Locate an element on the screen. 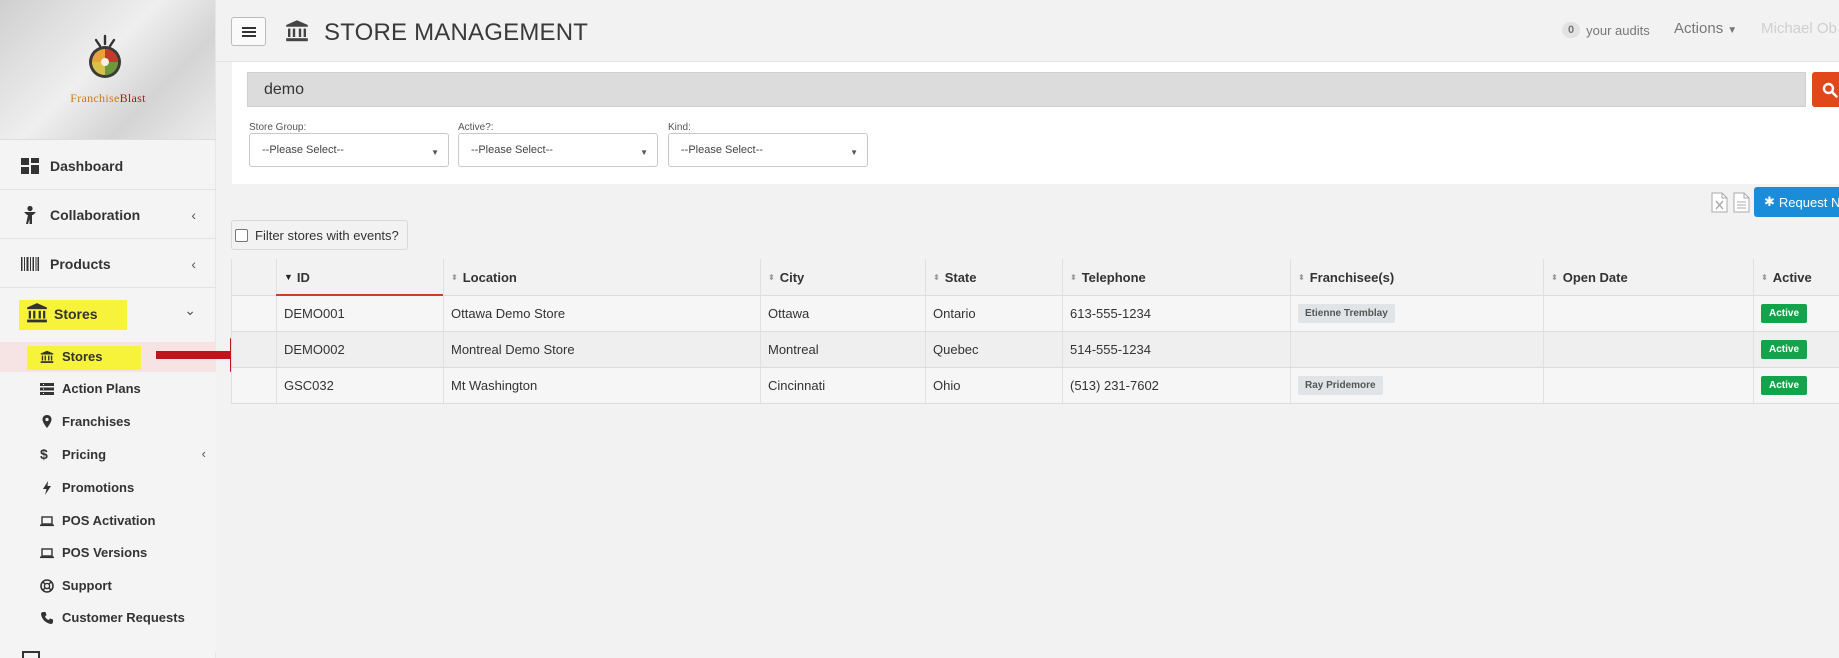 The height and width of the screenshot is (658, 1839). column-header-label: ID is located at coordinates (303, 277).